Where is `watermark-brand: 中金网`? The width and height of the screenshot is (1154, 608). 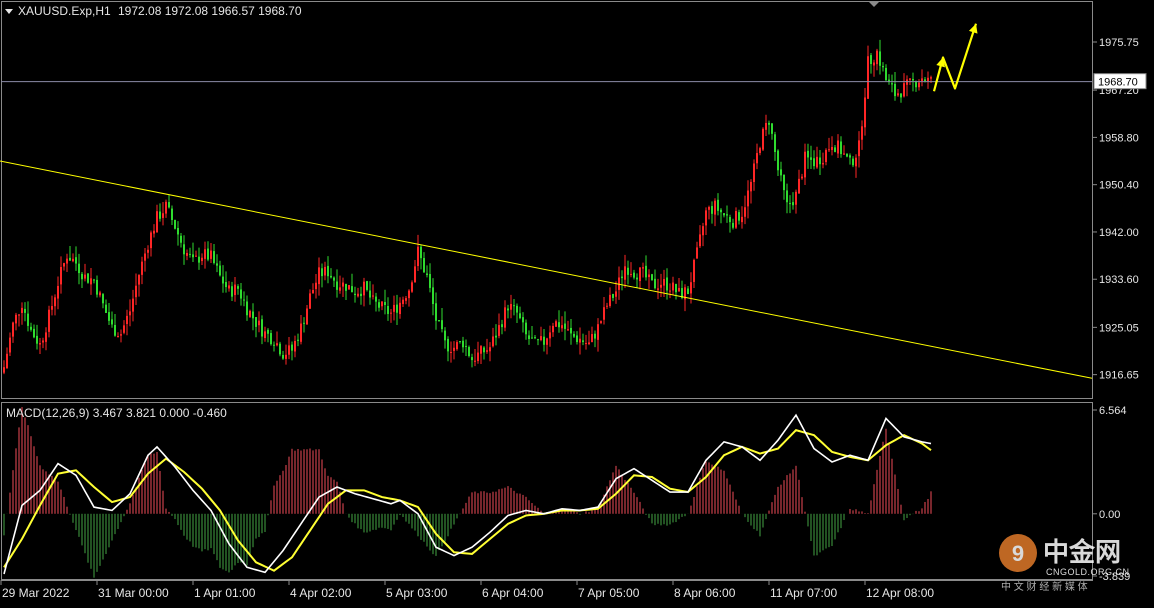 watermark-brand: 中金网 is located at coordinates (1082, 552).